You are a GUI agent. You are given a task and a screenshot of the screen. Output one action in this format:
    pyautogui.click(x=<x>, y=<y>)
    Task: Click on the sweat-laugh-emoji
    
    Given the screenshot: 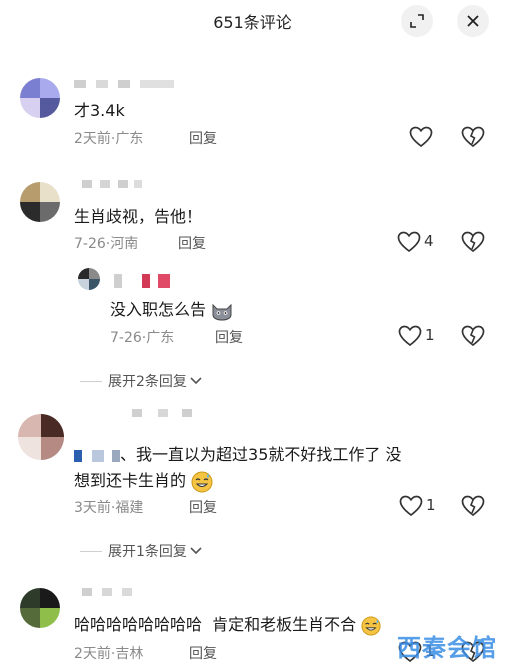 What is the action you would take?
    pyautogui.click(x=371, y=625)
    